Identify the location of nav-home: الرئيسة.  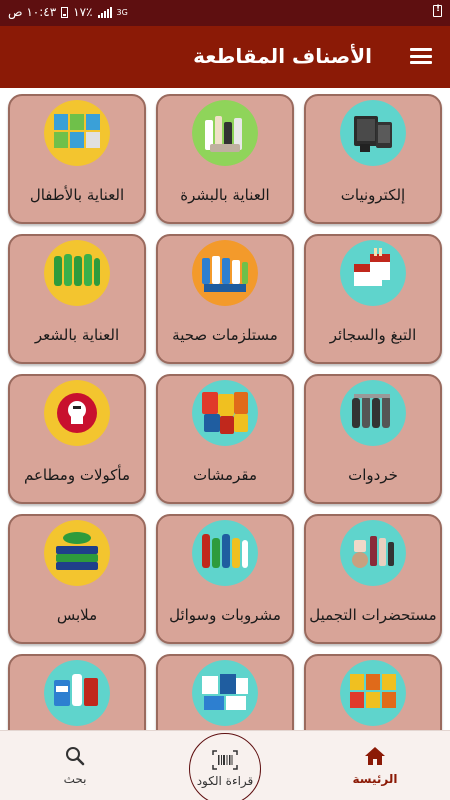
(375, 765).